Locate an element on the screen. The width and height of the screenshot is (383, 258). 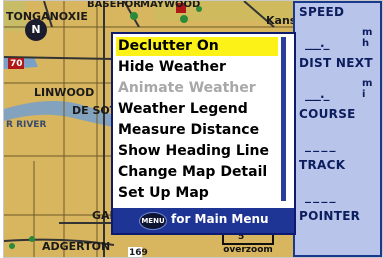
menu-button-icon: MENU is located at coordinates (153, 221).